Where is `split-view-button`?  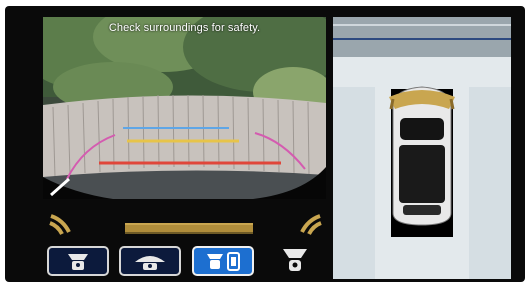 split-view-button is located at coordinates (223, 261).